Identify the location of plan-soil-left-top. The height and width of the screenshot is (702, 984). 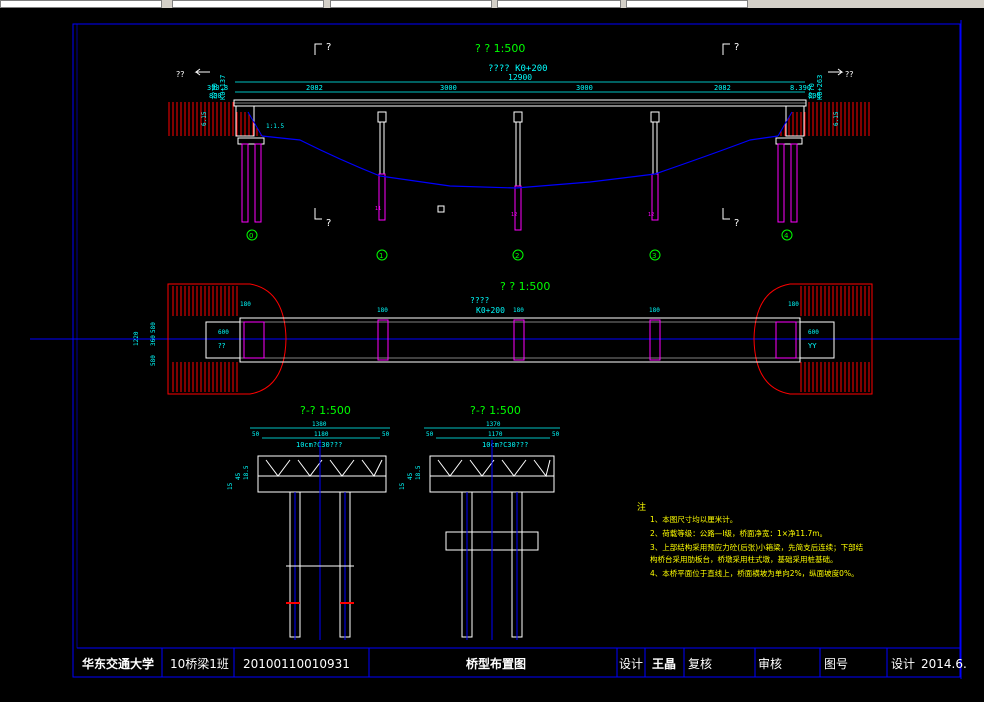
(205, 301).